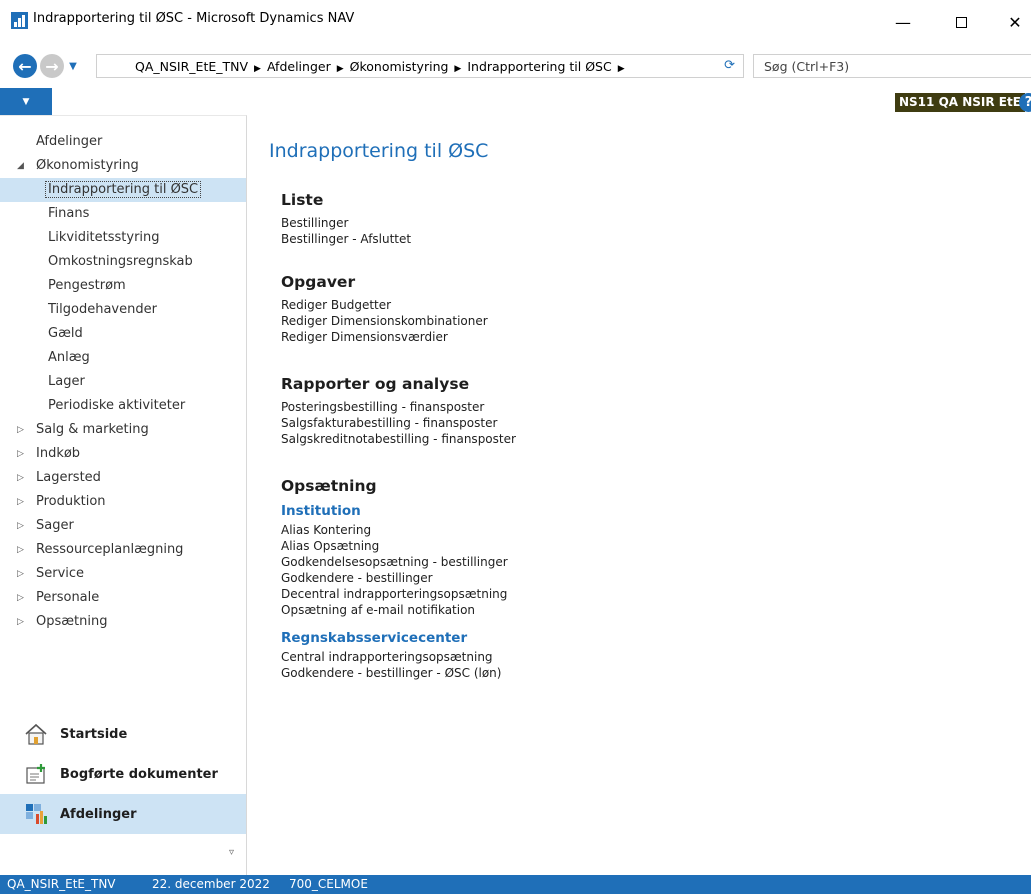 This screenshot has width=1031, height=894. What do you see at coordinates (123, 358) in the screenshot?
I see `tree-item-anlaeg: Anlæg` at bounding box center [123, 358].